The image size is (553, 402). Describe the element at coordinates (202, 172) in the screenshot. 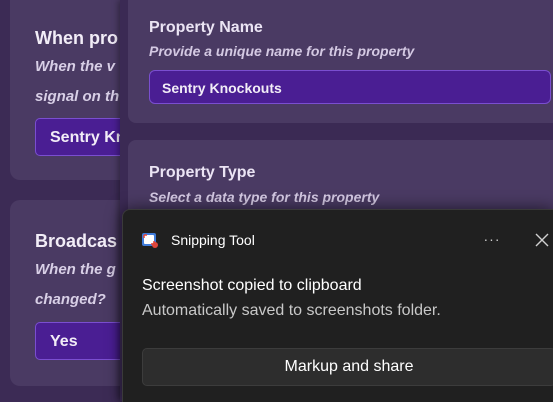

I see `property-type-title: Property Type` at that location.